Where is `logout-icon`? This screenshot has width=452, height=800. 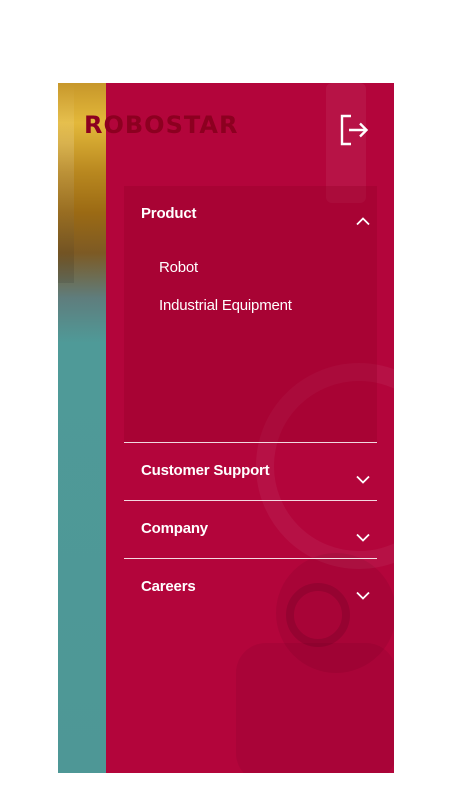 logout-icon is located at coordinates (354, 130).